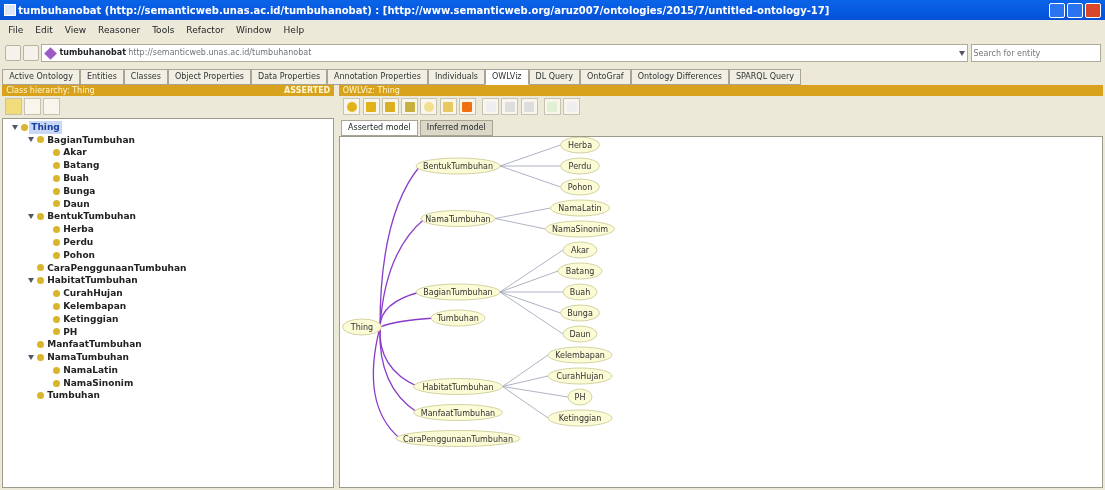 This screenshot has width=1105, height=490. I want to click on model-tab: Inferred model, so click(456, 127).